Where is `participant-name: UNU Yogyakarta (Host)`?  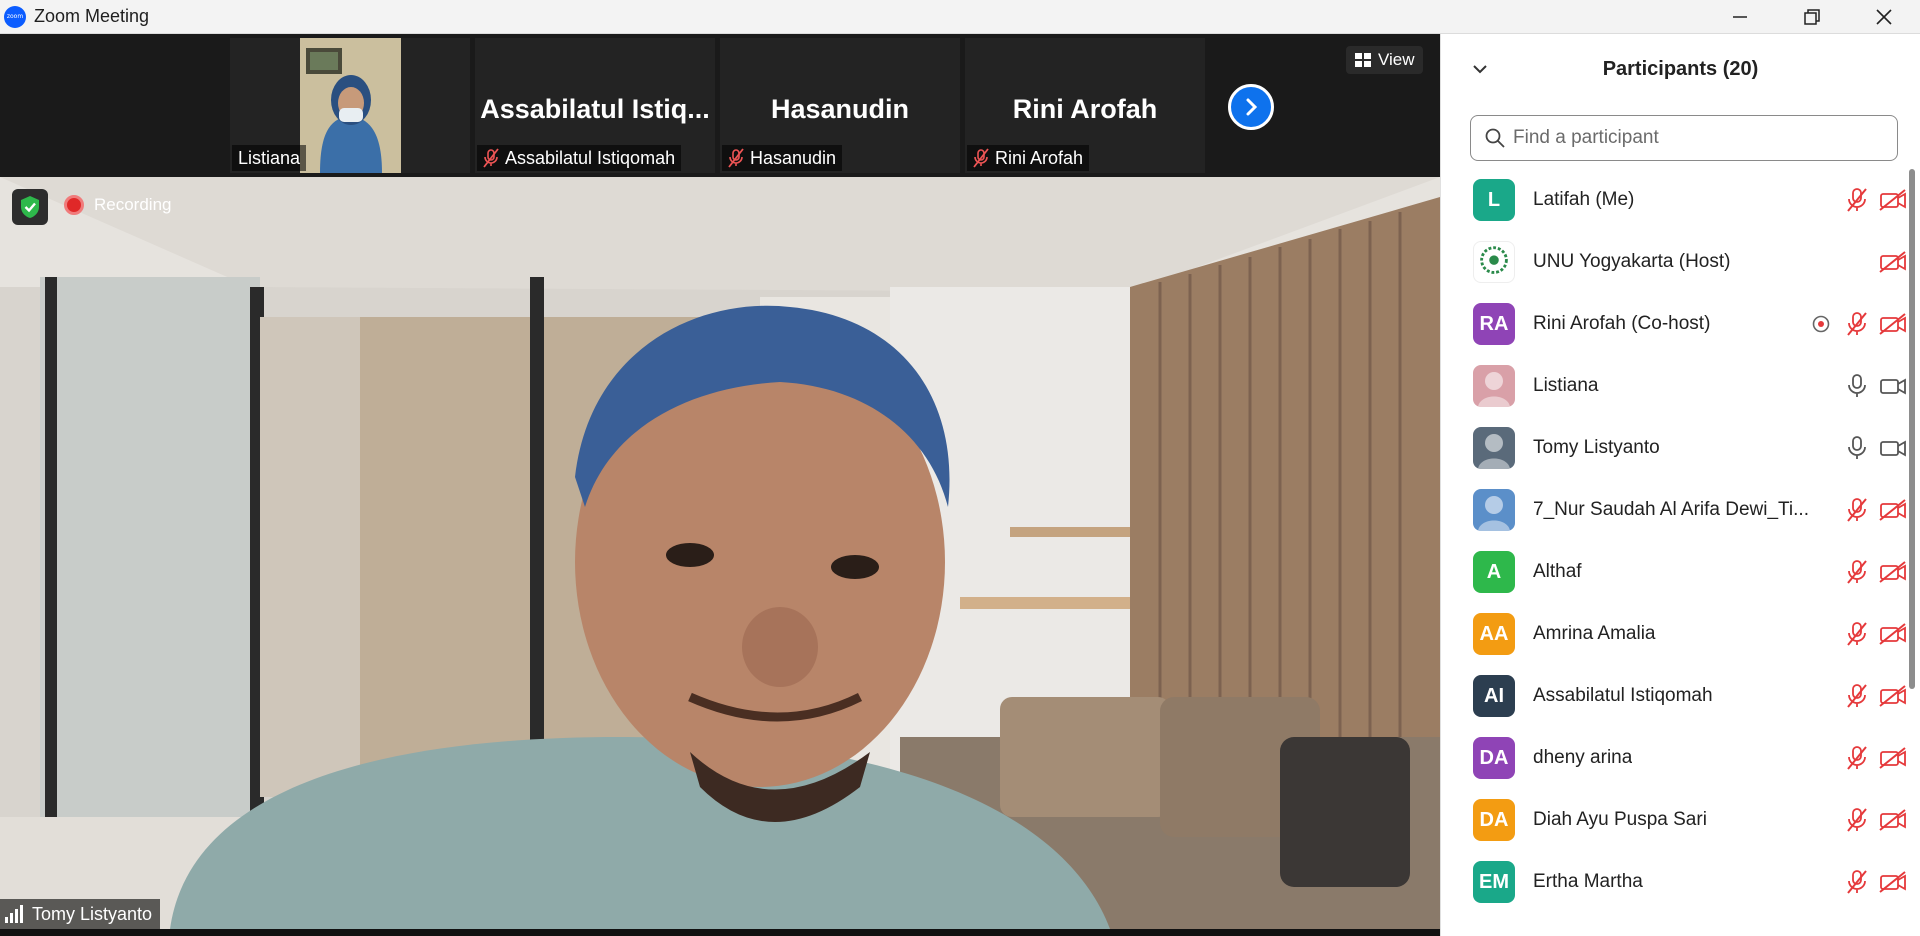
participant-name: UNU Yogyakarta (Host) is located at coordinates (1632, 261).